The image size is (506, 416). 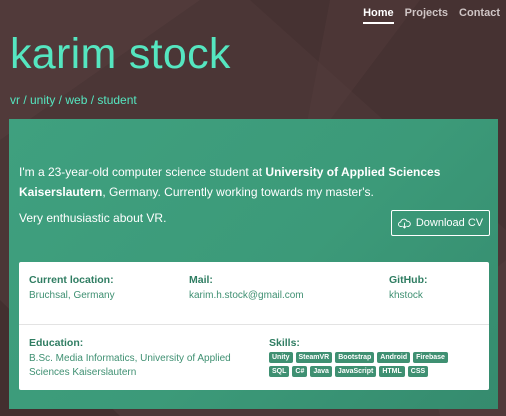 I want to click on skill-badge: JavaScript, so click(x=355, y=371).